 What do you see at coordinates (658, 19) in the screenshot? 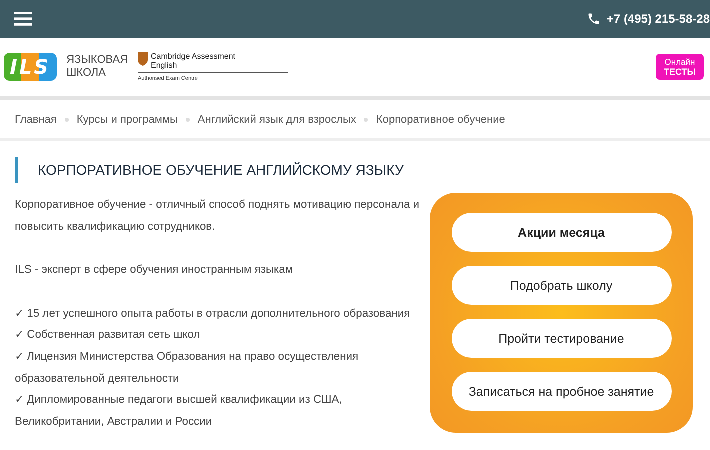
I see `phone-number: +7 (495) 215-58-28` at bounding box center [658, 19].